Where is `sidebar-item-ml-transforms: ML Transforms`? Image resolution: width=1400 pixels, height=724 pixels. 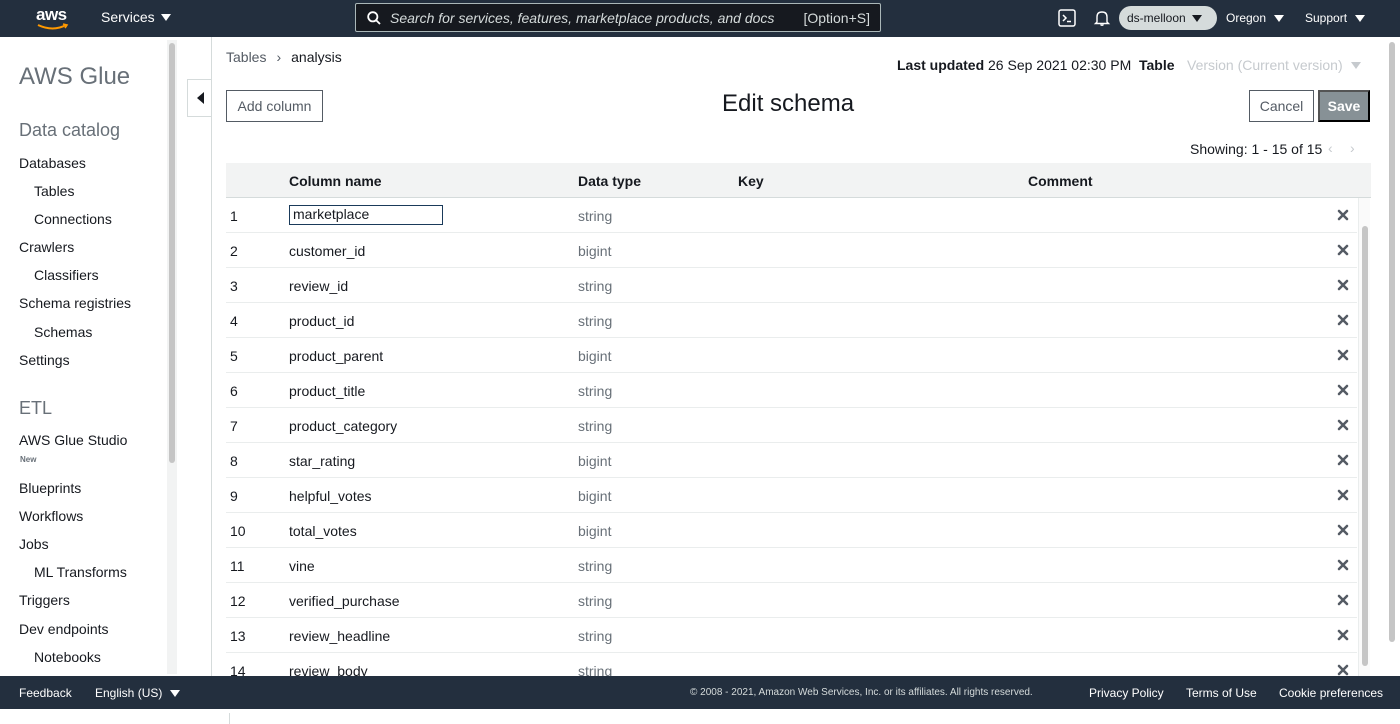 sidebar-item-ml-transforms: ML Transforms is located at coordinates (80, 572).